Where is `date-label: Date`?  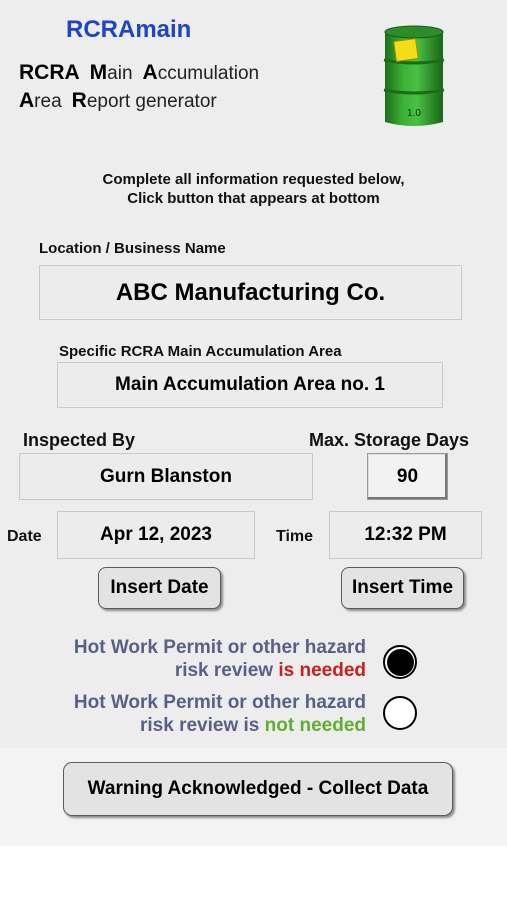
date-label: Date is located at coordinates (24, 536).